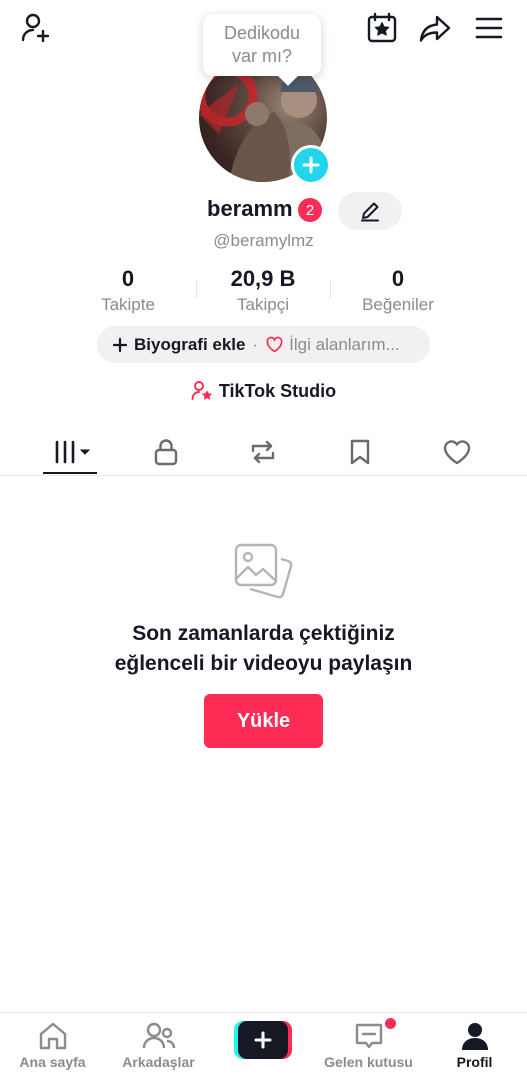  Describe the element at coordinates (261, 56) in the screenshot. I see `bubble-line-2: var mı?` at that location.